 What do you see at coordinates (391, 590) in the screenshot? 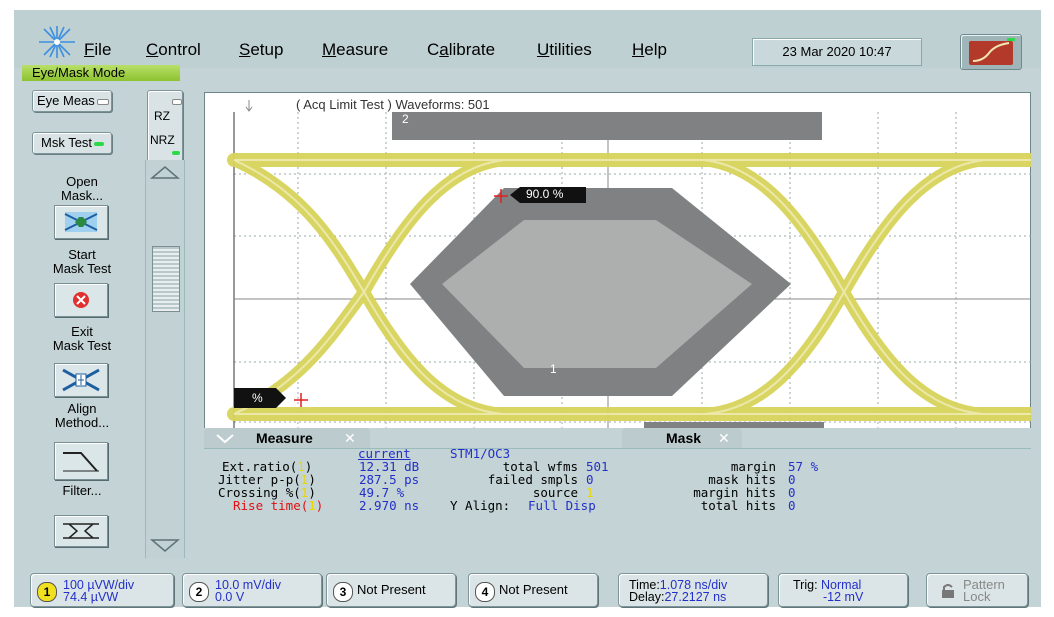
I see `channel-3-button: 3 Not Present` at bounding box center [391, 590].